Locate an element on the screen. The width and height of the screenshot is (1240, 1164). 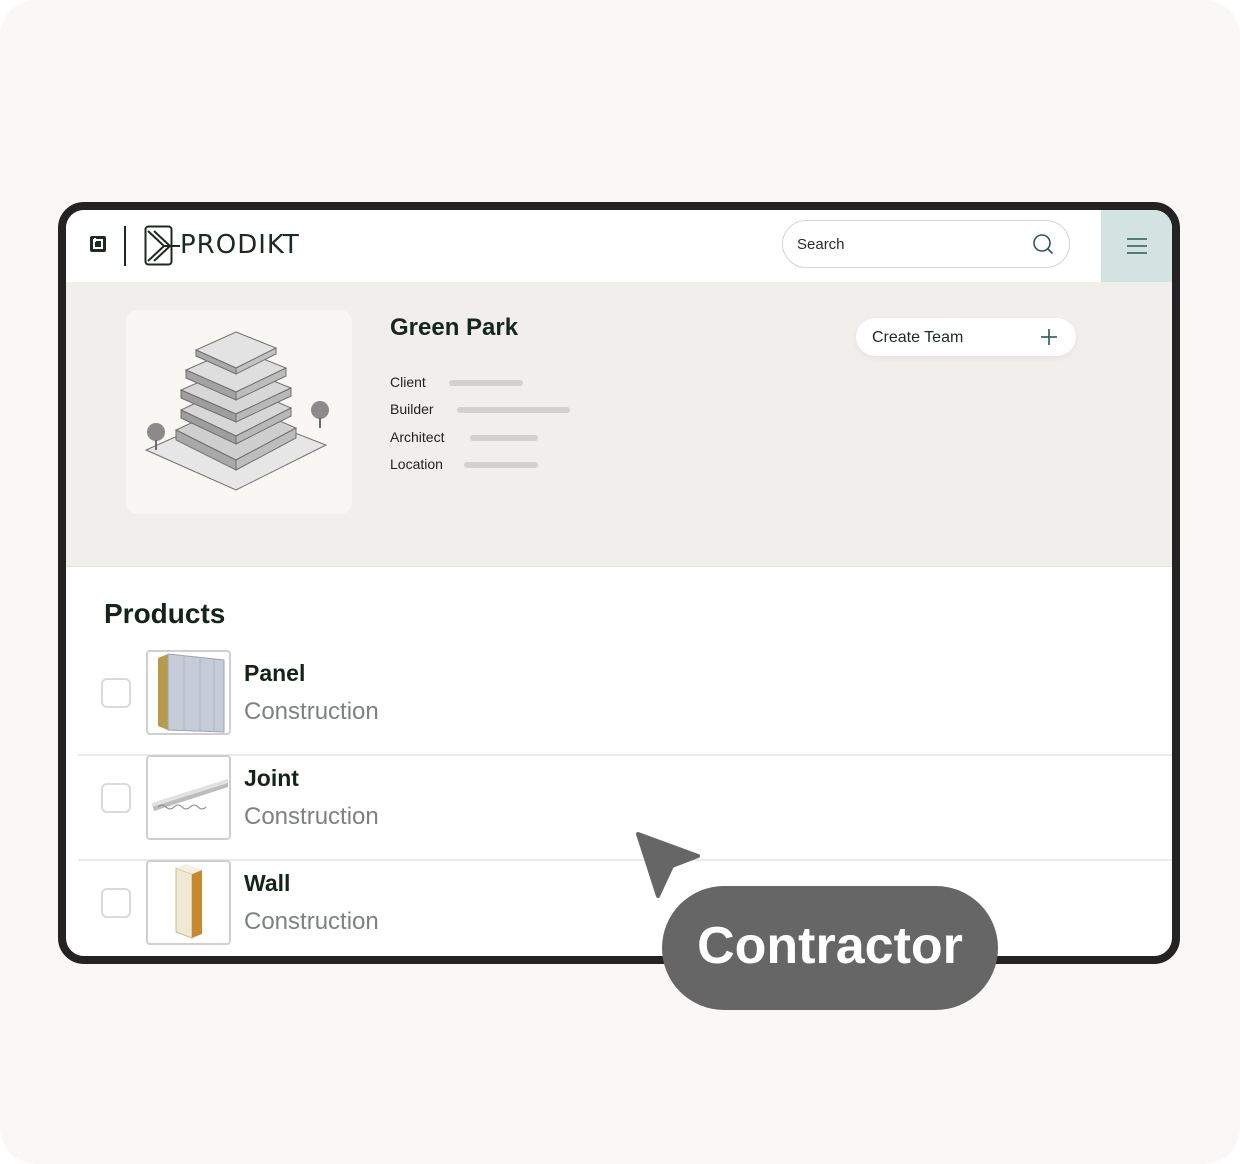
cursor-arrow-icon is located at coordinates (668, 865).